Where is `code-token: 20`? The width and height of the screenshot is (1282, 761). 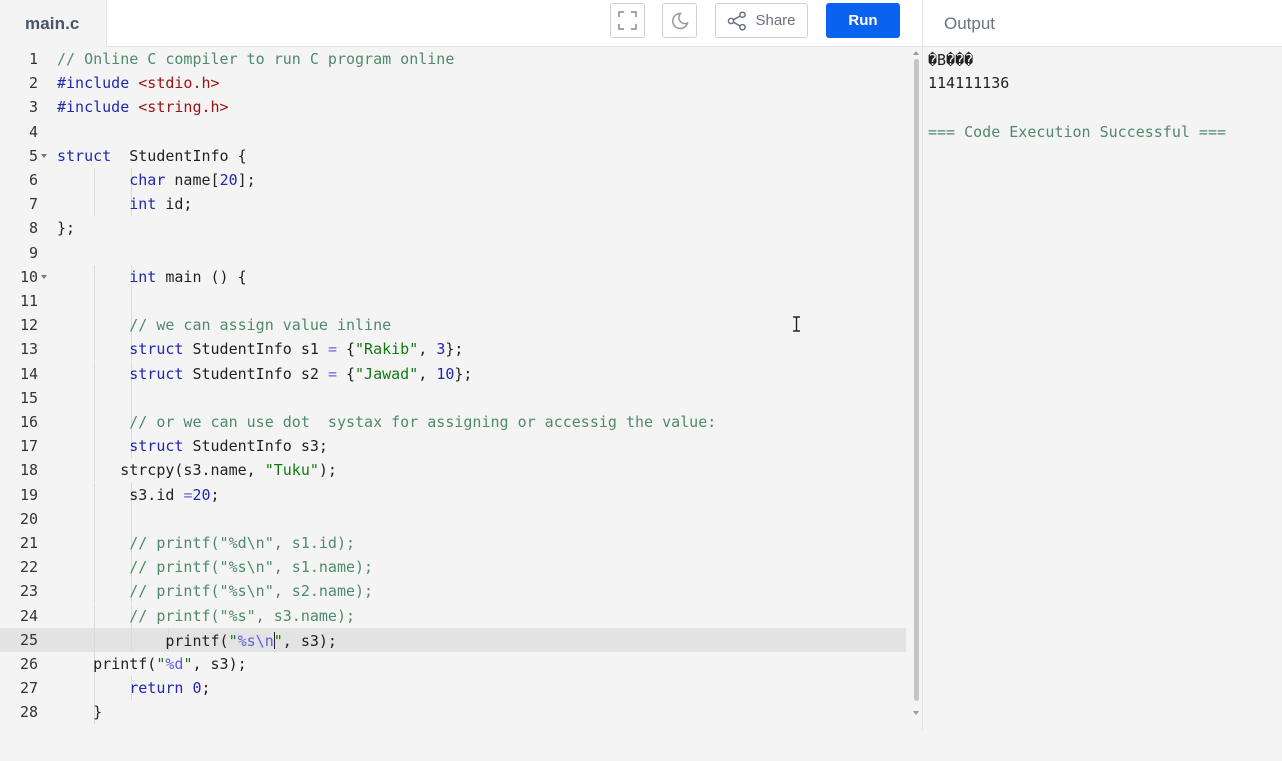 code-token: 20 is located at coordinates (201, 494).